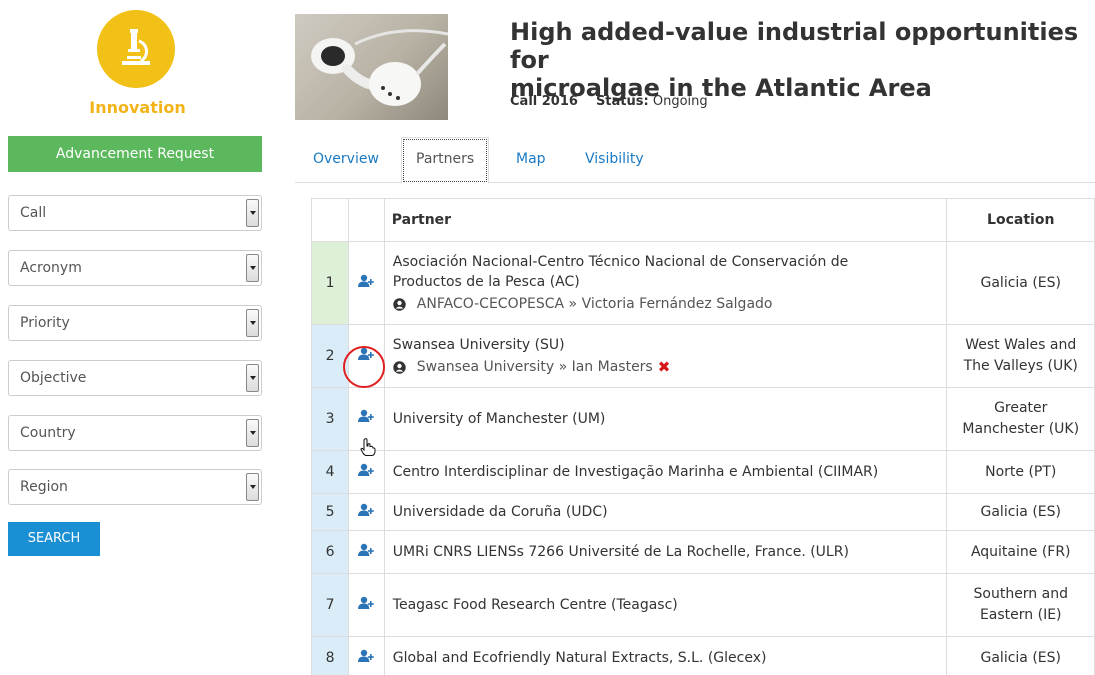 This screenshot has height=675, width=1095. What do you see at coordinates (499, 419) in the screenshot?
I see `partner-name: University of Manchester (UM)` at bounding box center [499, 419].